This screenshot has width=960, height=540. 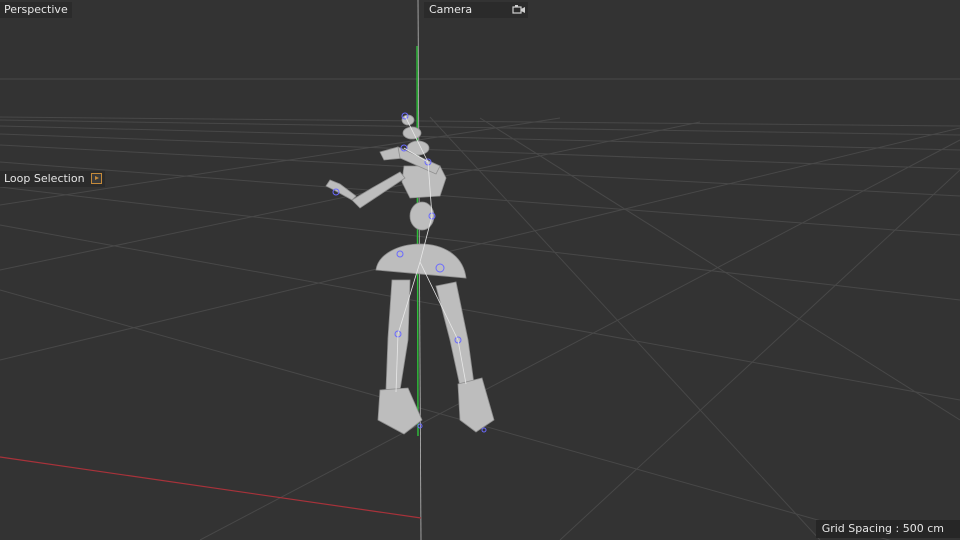 What do you see at coordinates (417, 241) in the screenshot?
I see `y-axis-line` at bounding box center [417, 241].